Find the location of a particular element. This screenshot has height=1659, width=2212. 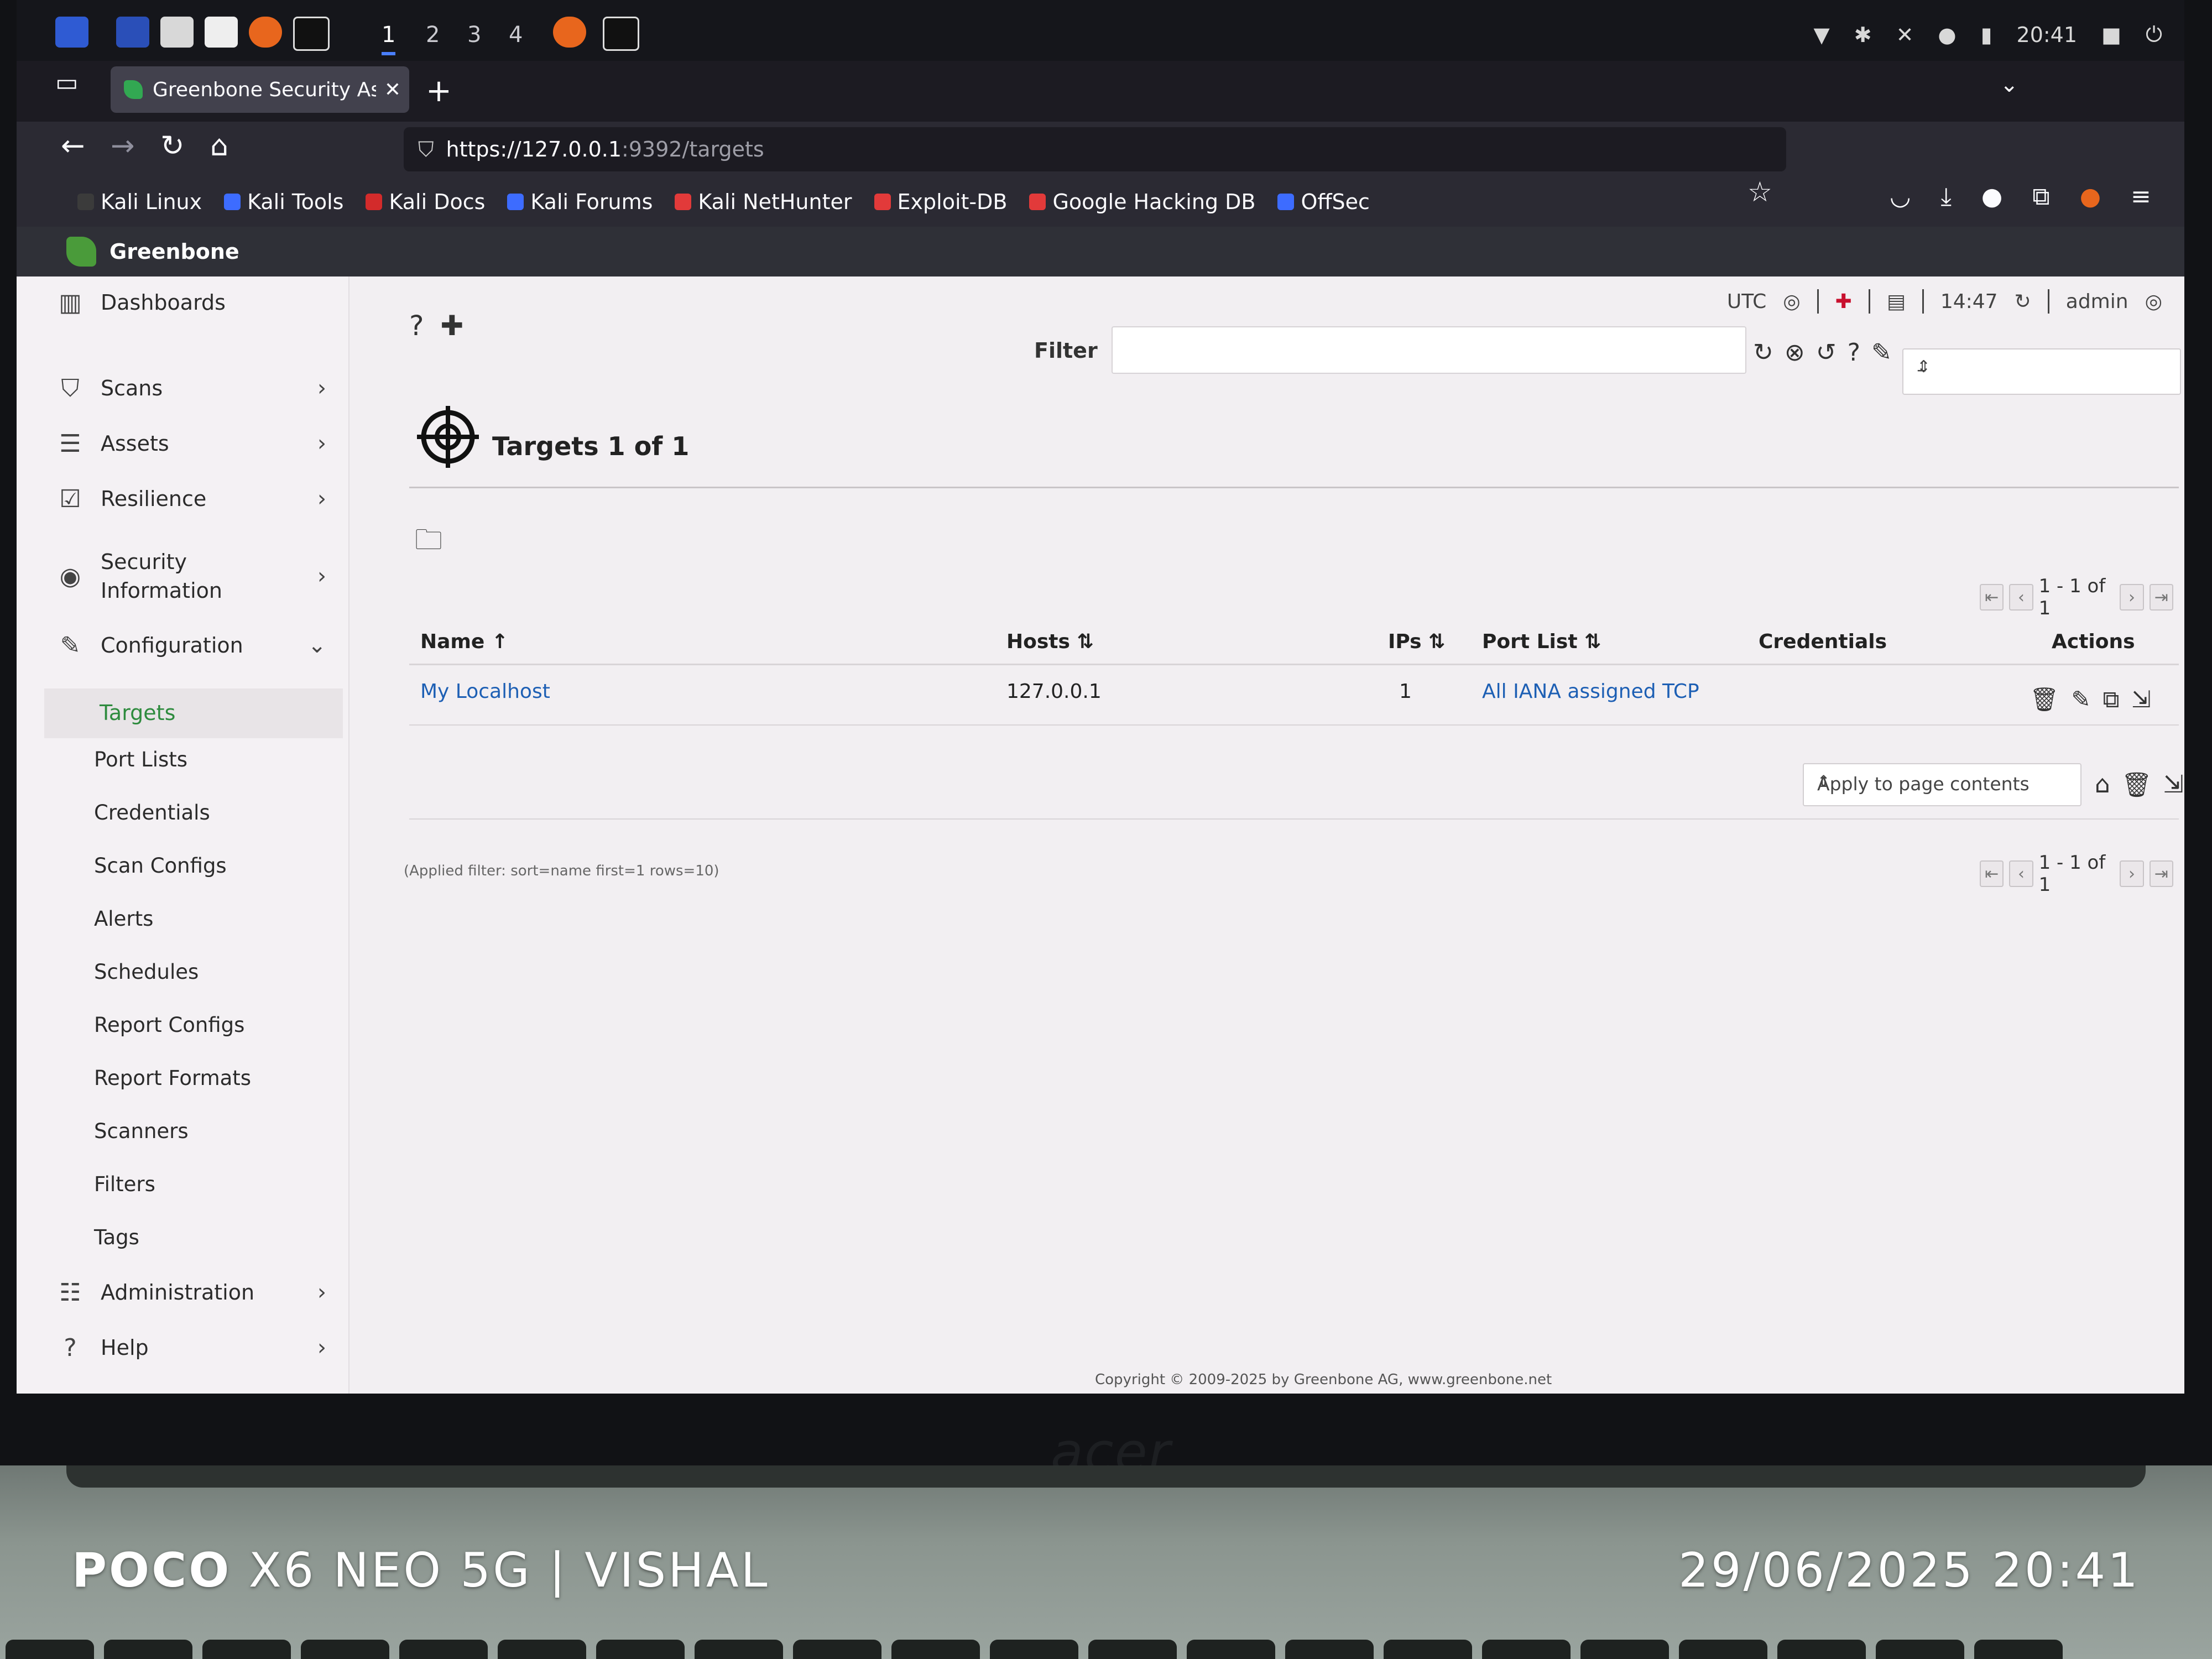

sidebar-item-help: ? Help › is located at coordinates (196, 1348).